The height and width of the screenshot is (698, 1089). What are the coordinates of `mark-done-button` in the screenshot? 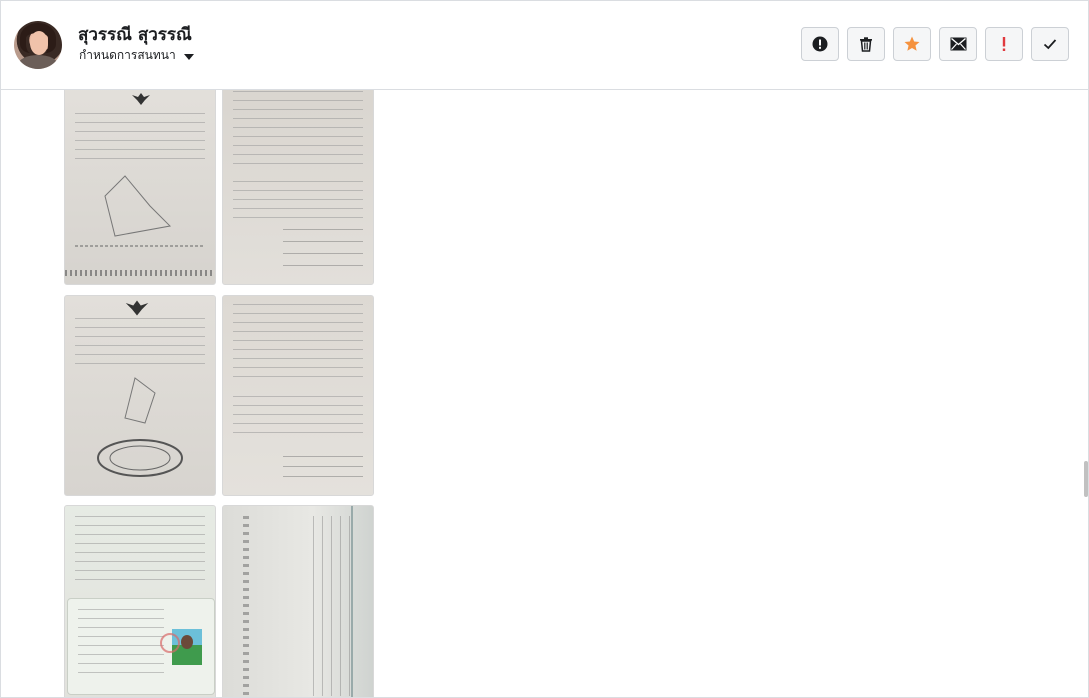 It's located at (1050, 44).